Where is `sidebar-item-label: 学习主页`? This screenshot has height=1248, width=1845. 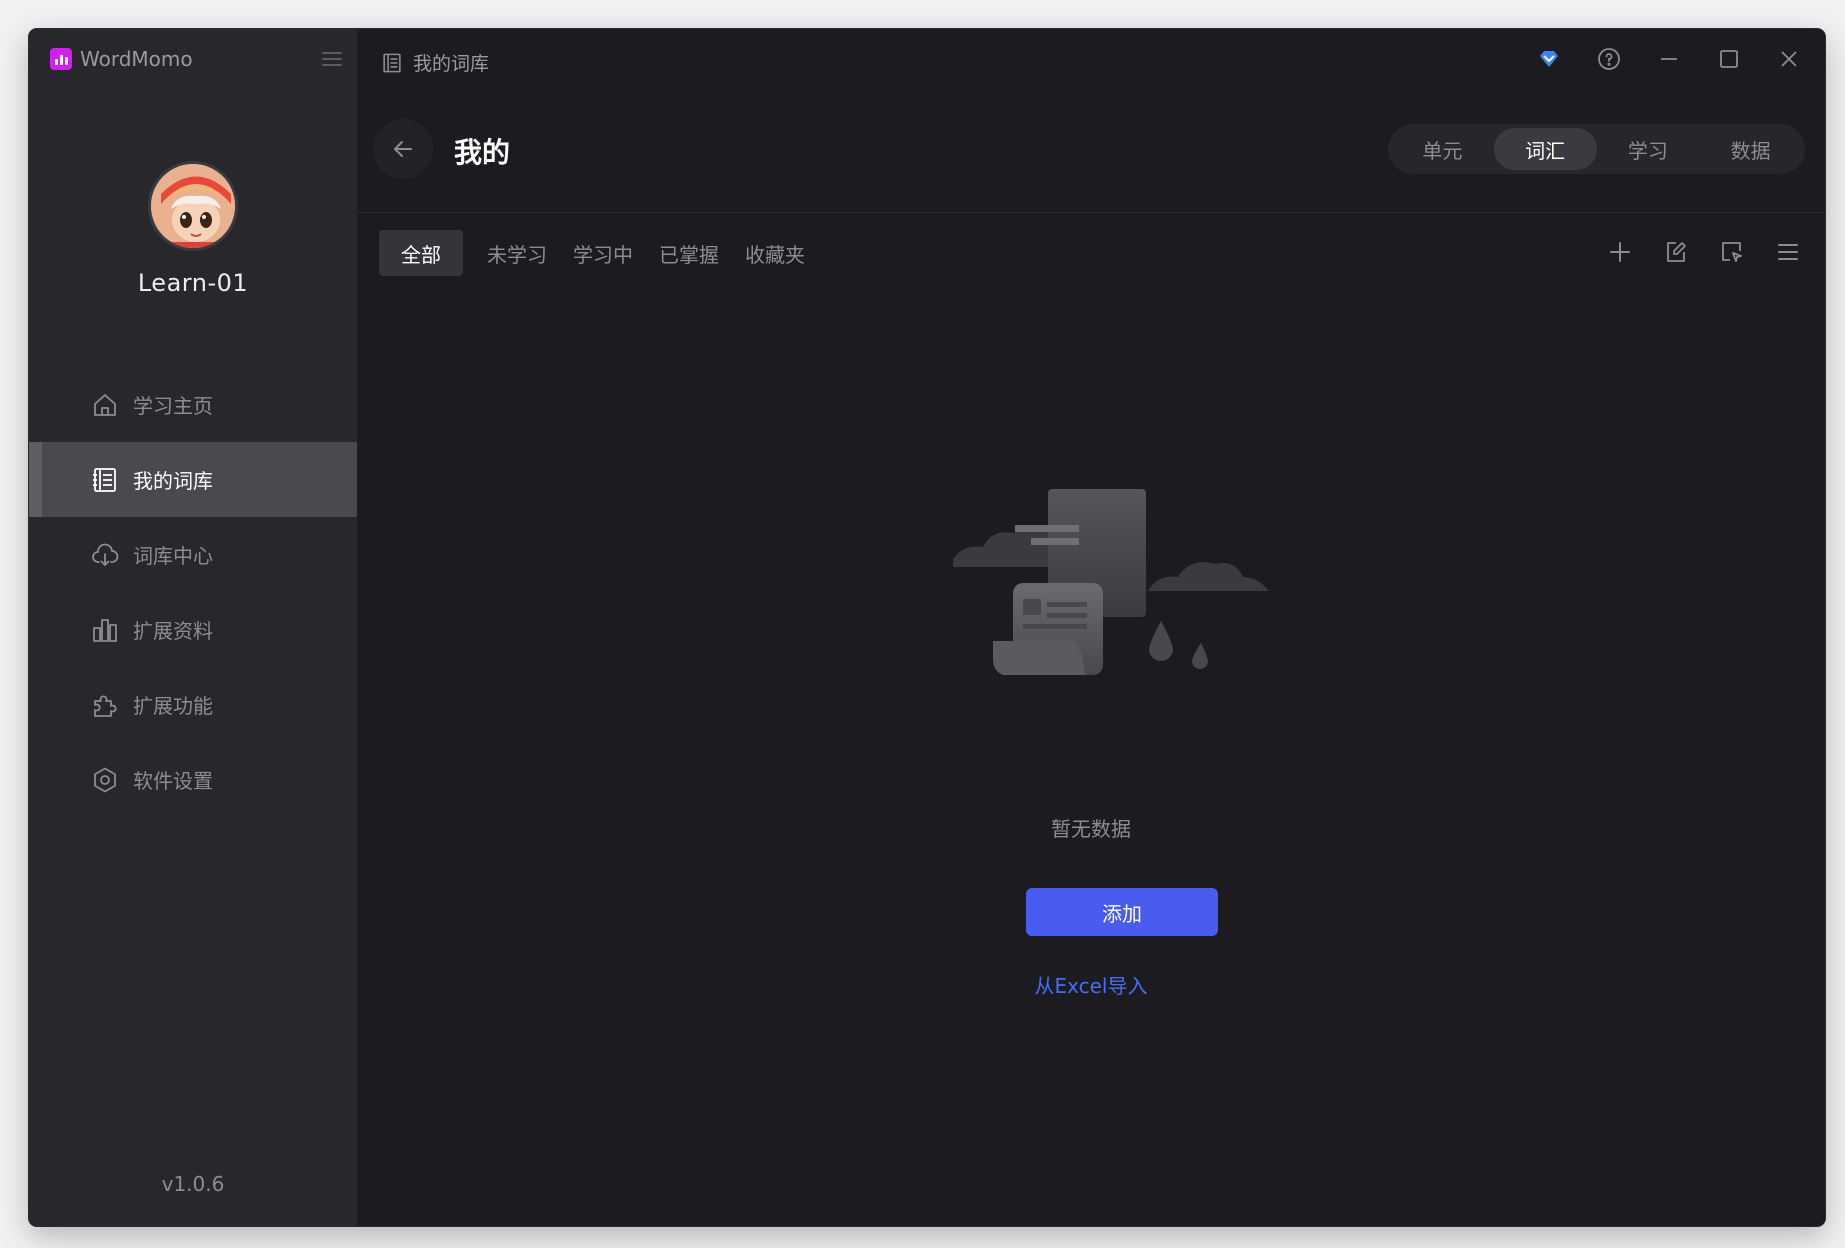 sidebar-item-label: 学习主页 is located at coordinates (173, 406).